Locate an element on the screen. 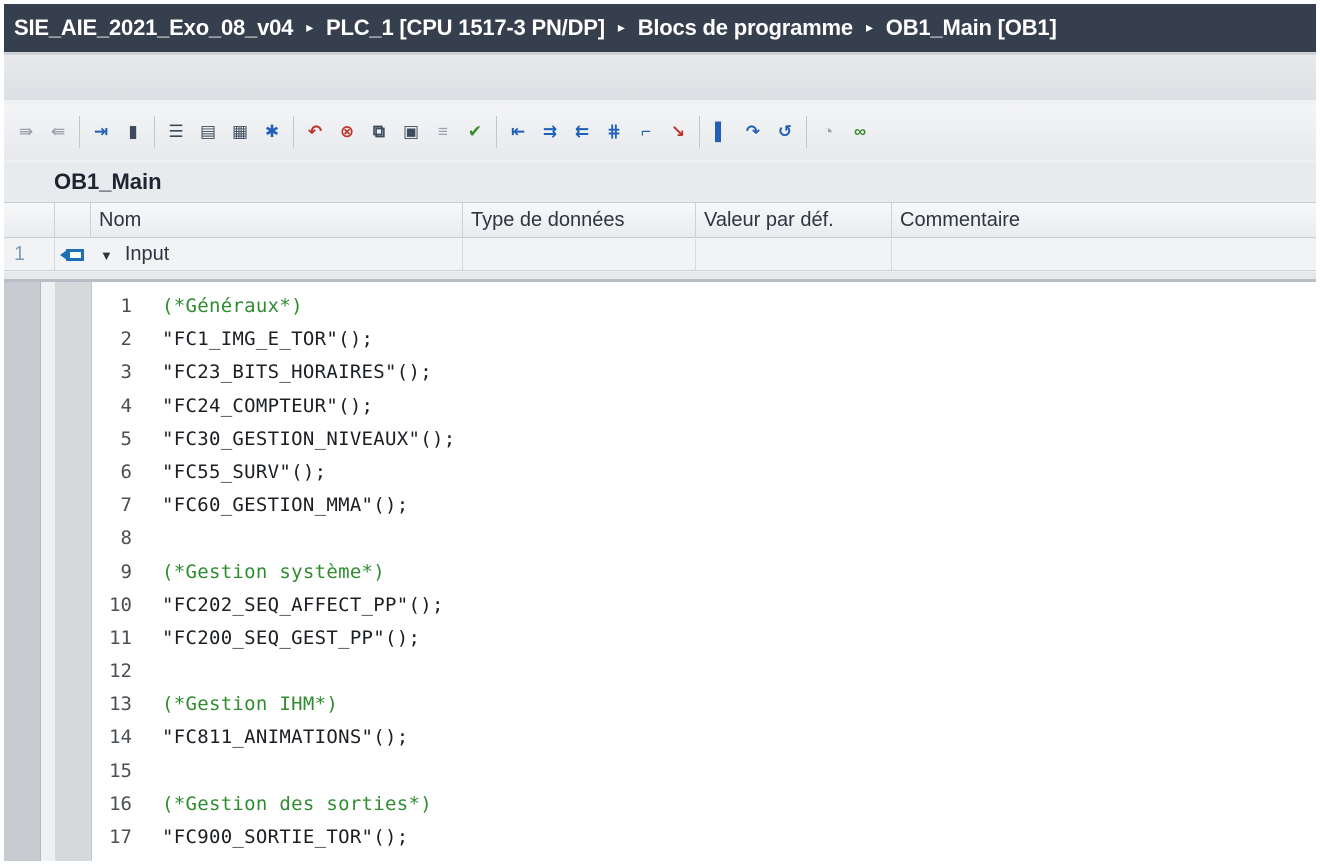 This screenshot has height=865, width=1320. monitor-icon: ▮ is located at coordinates (133, 132).